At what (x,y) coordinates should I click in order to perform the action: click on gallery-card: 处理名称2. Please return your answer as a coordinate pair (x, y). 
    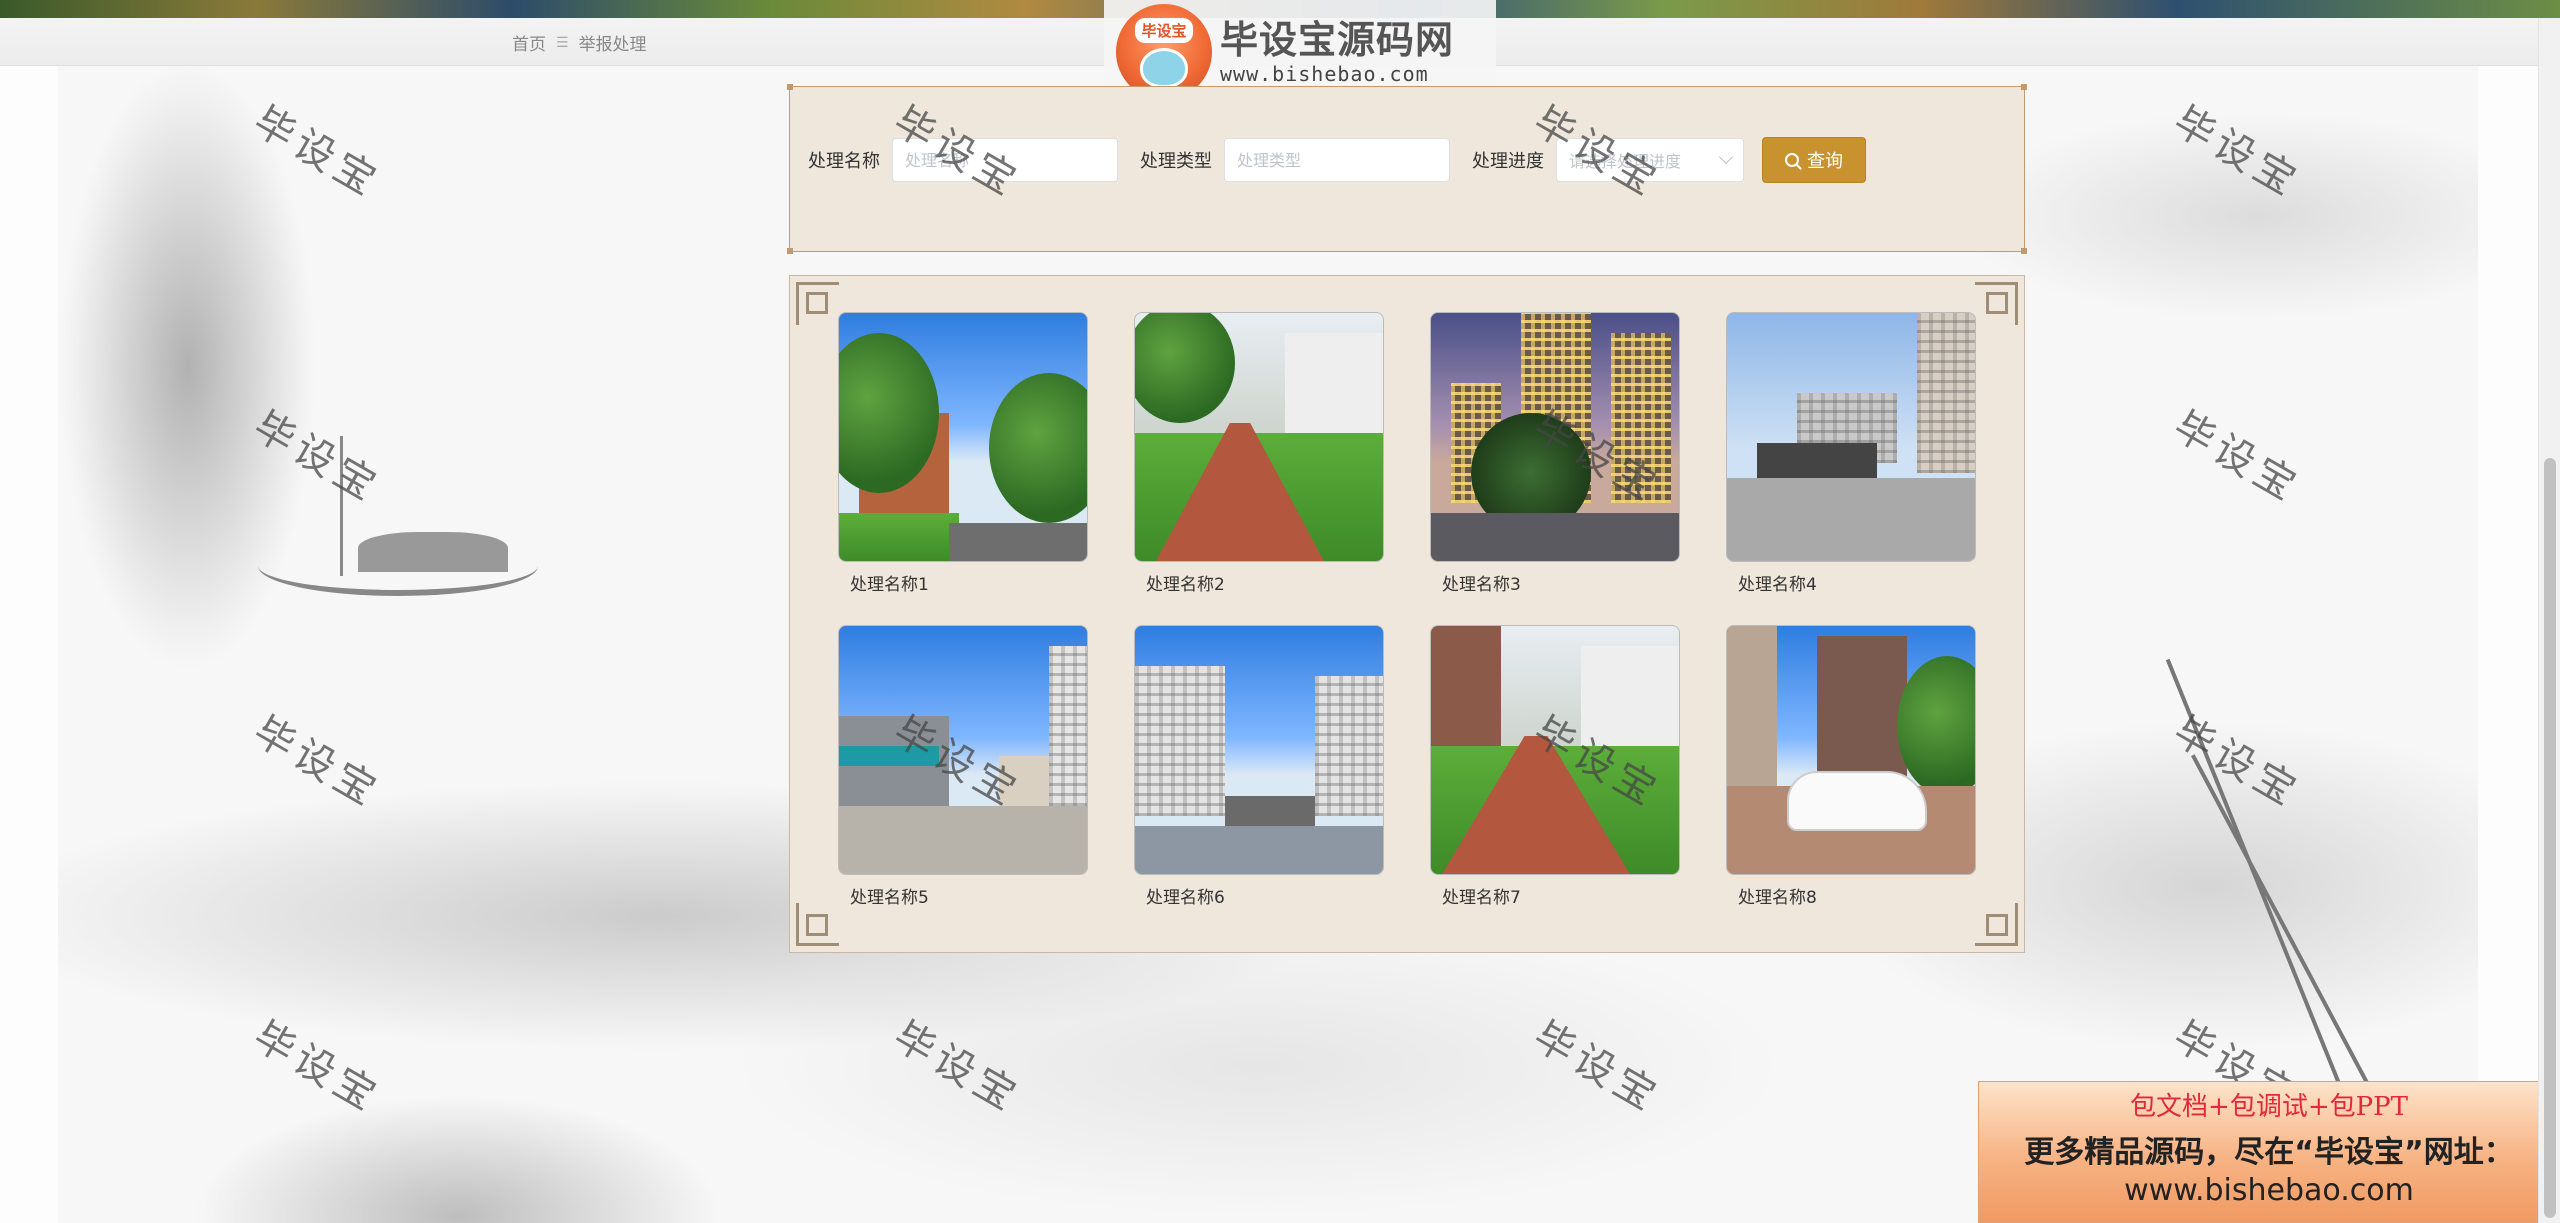
    Looking at the image, I should click on (1259, 453).